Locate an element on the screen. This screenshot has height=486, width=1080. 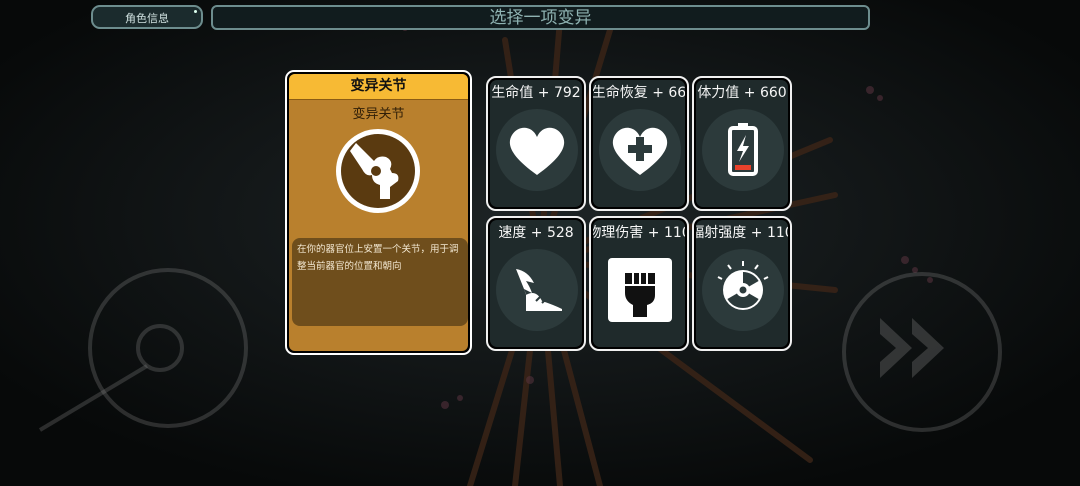
option-card-health: 生命值 + 792 is located at coordinates (536, 143).